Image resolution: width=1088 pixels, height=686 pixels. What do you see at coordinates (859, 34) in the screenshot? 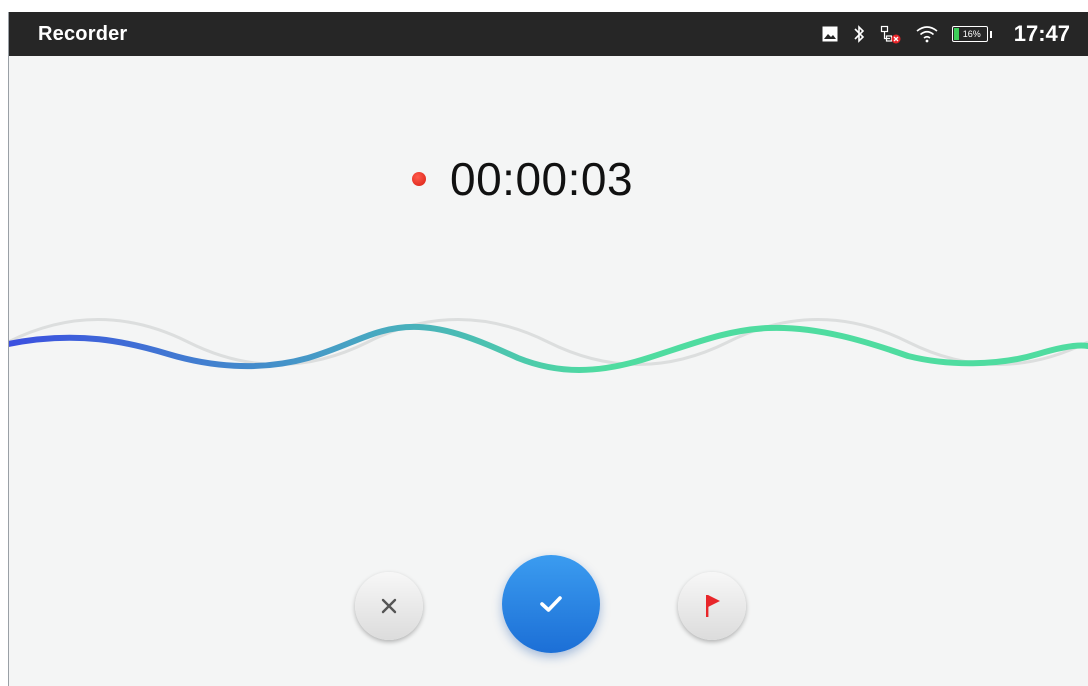
I see `bluetooth-icon` at bounding box center [859, 34].